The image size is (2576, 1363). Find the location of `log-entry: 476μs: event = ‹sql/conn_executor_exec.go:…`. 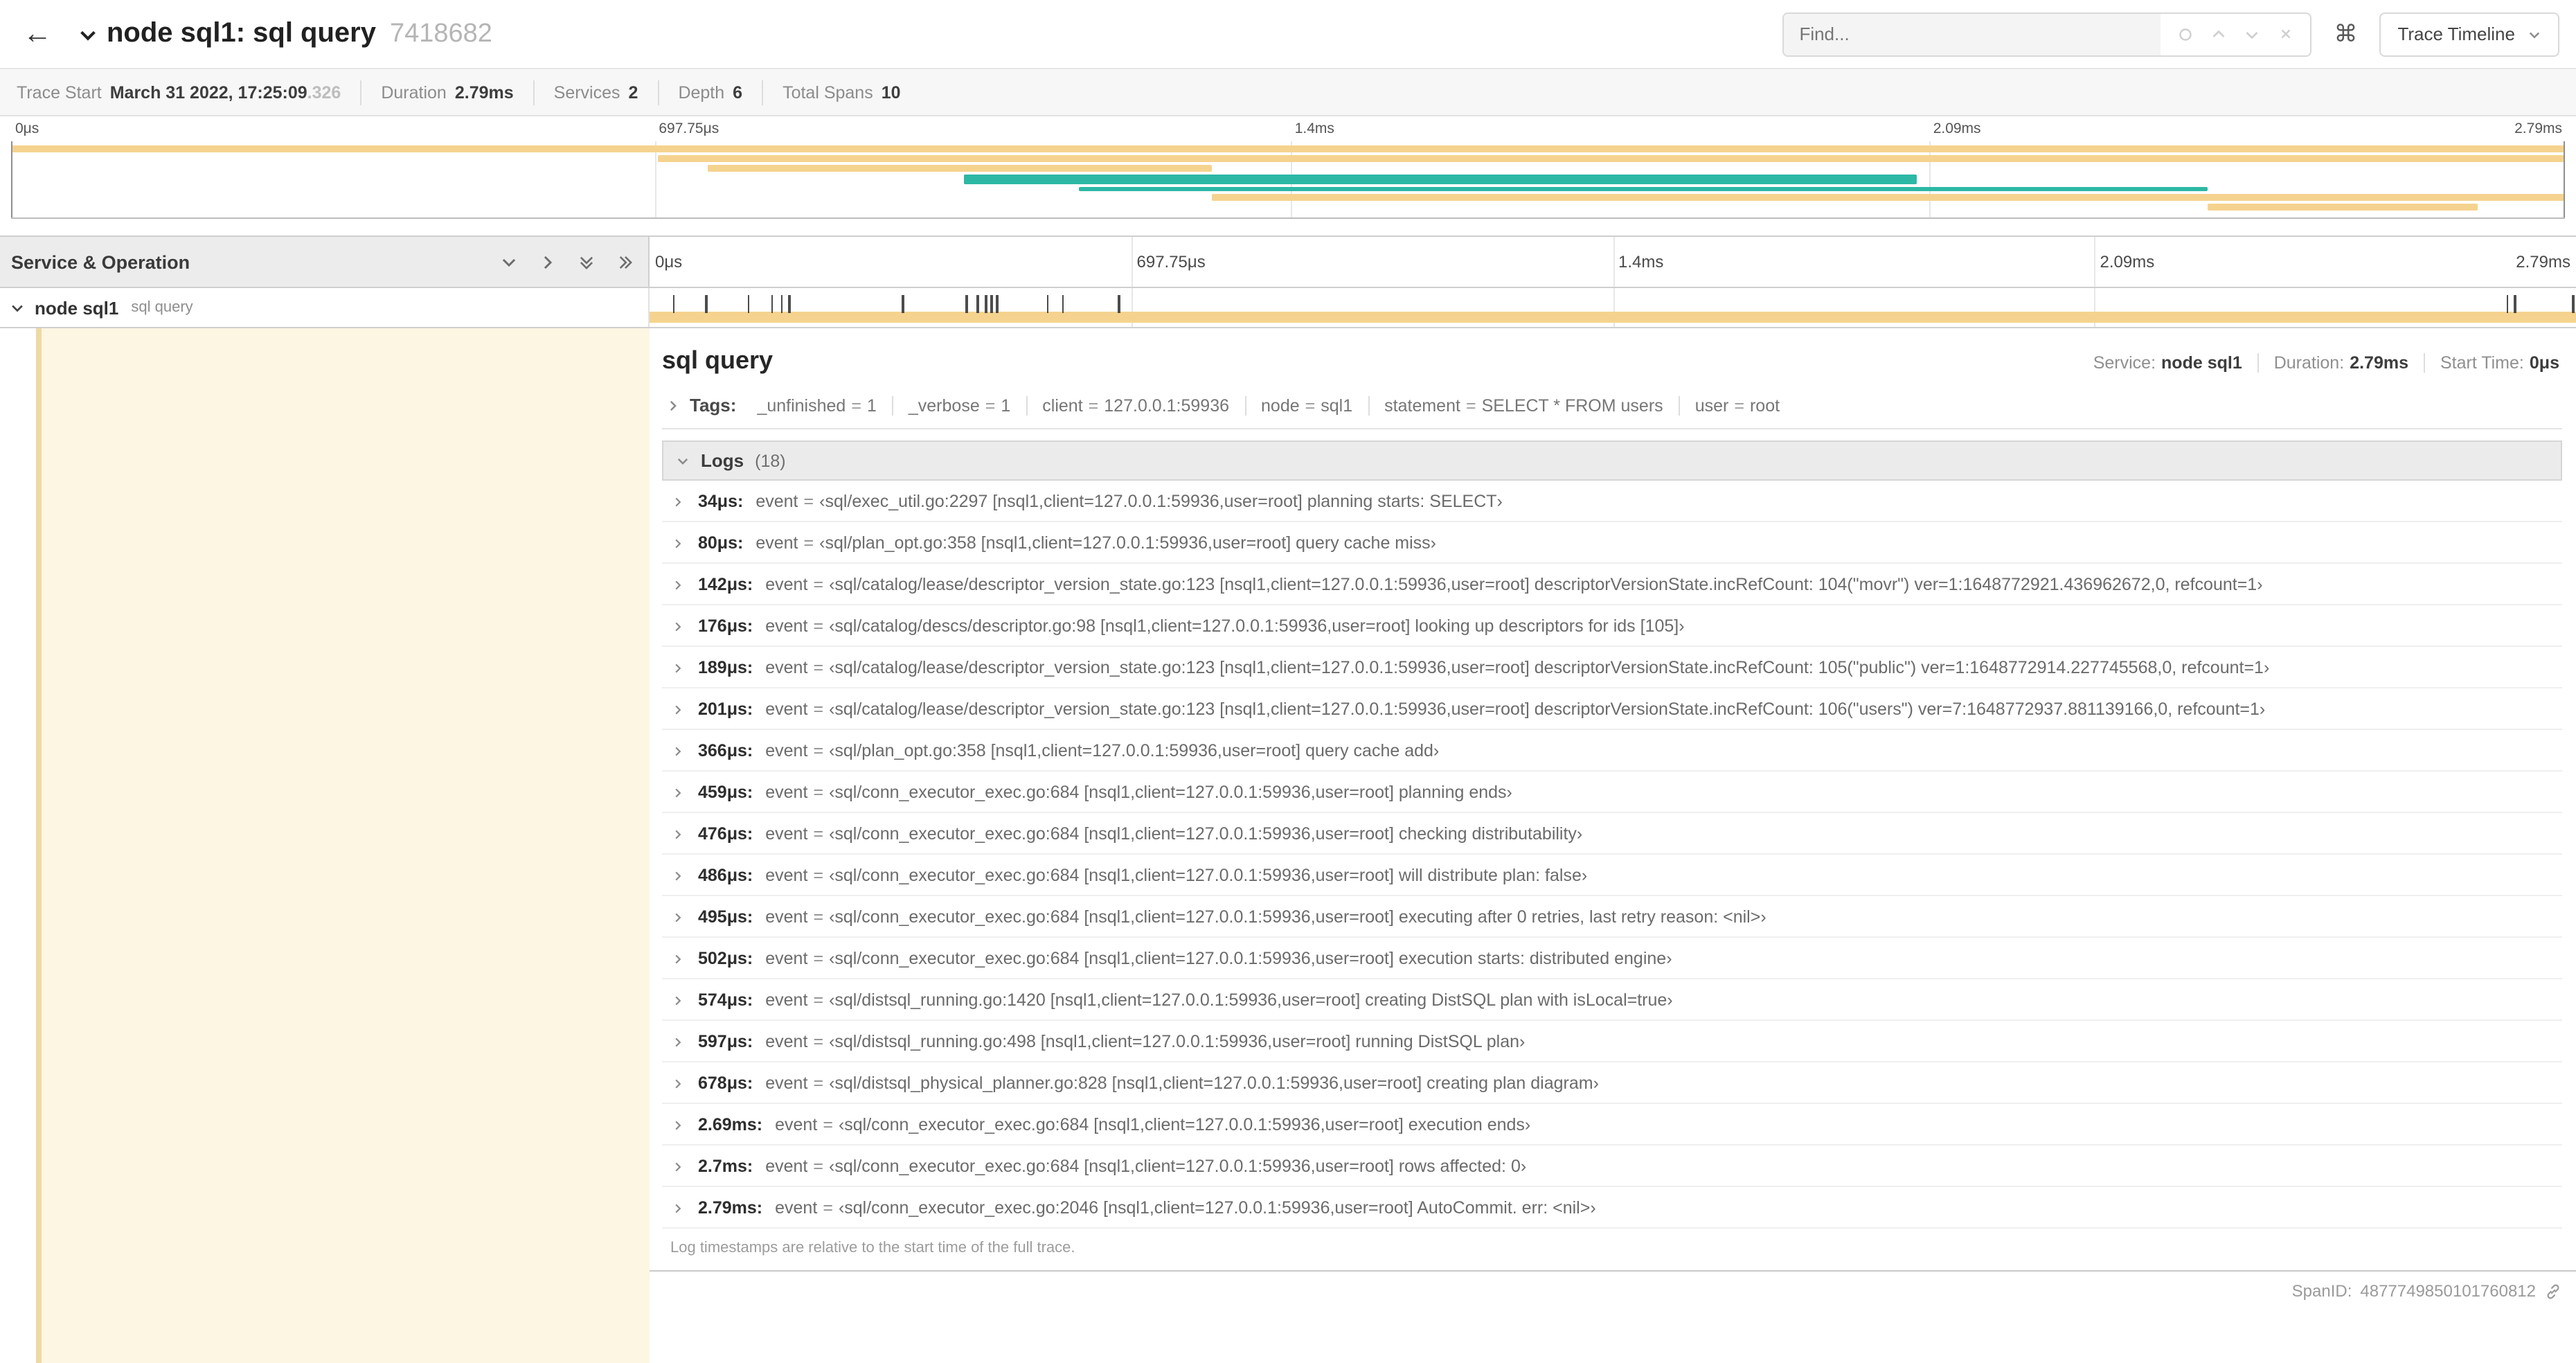

log-entry: 476μs: event = ‹sql/conn_executor_exec.go:… is located at coordinates (1612, 834).